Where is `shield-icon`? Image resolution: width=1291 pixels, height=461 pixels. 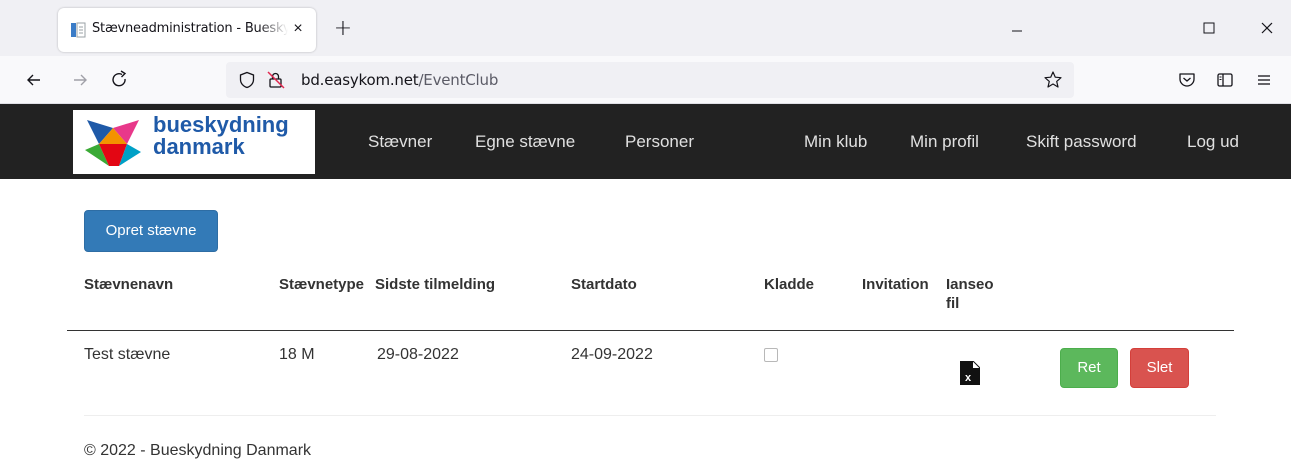
shield-icon is located at coordinates (247, 80).